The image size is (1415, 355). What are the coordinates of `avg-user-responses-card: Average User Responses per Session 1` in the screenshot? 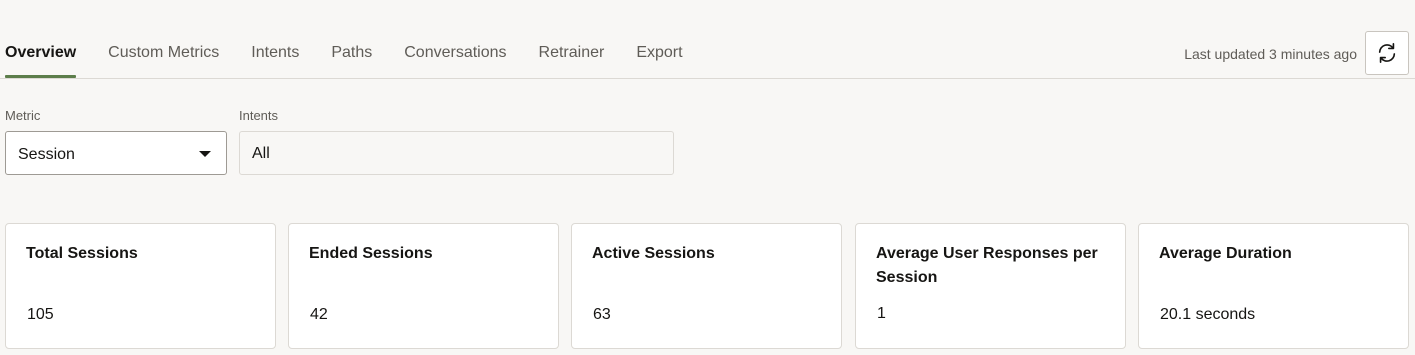 It's located at (990, 286).